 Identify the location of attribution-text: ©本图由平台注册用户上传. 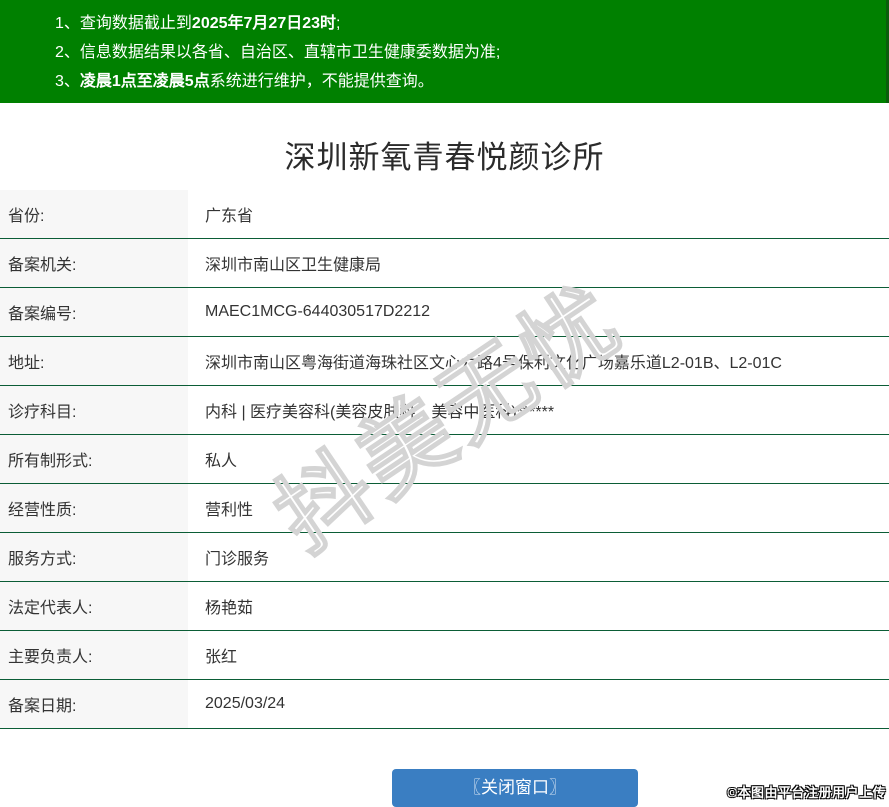
(806, 792).